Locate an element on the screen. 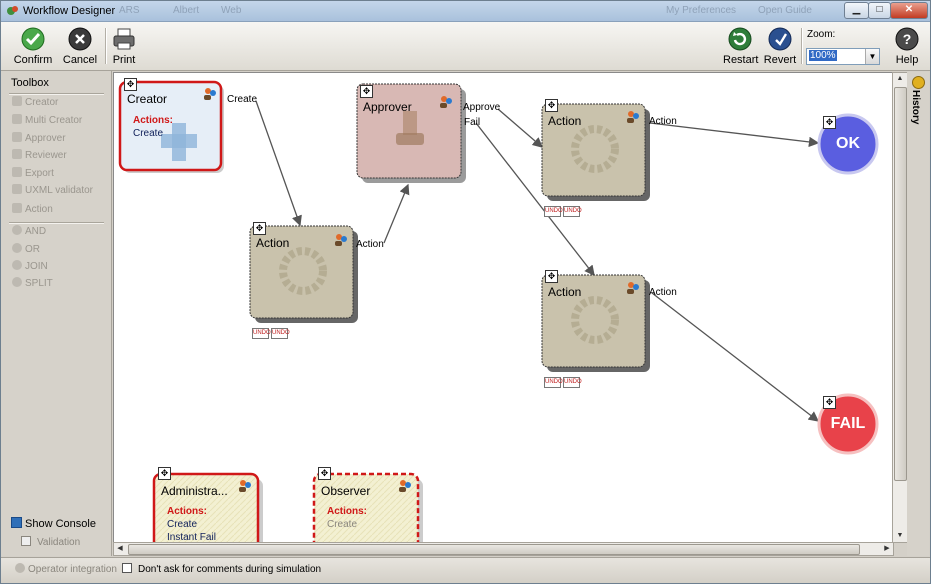  cancel-button: Cancel is located at coordinates (80, 46).